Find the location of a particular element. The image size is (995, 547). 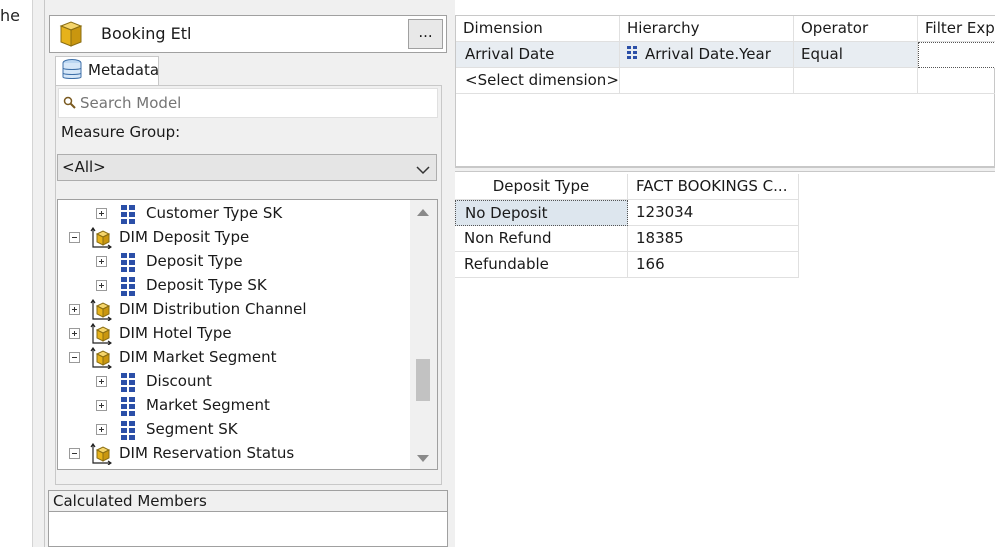

calculated-members-pane is located at coordinates (248, 529).